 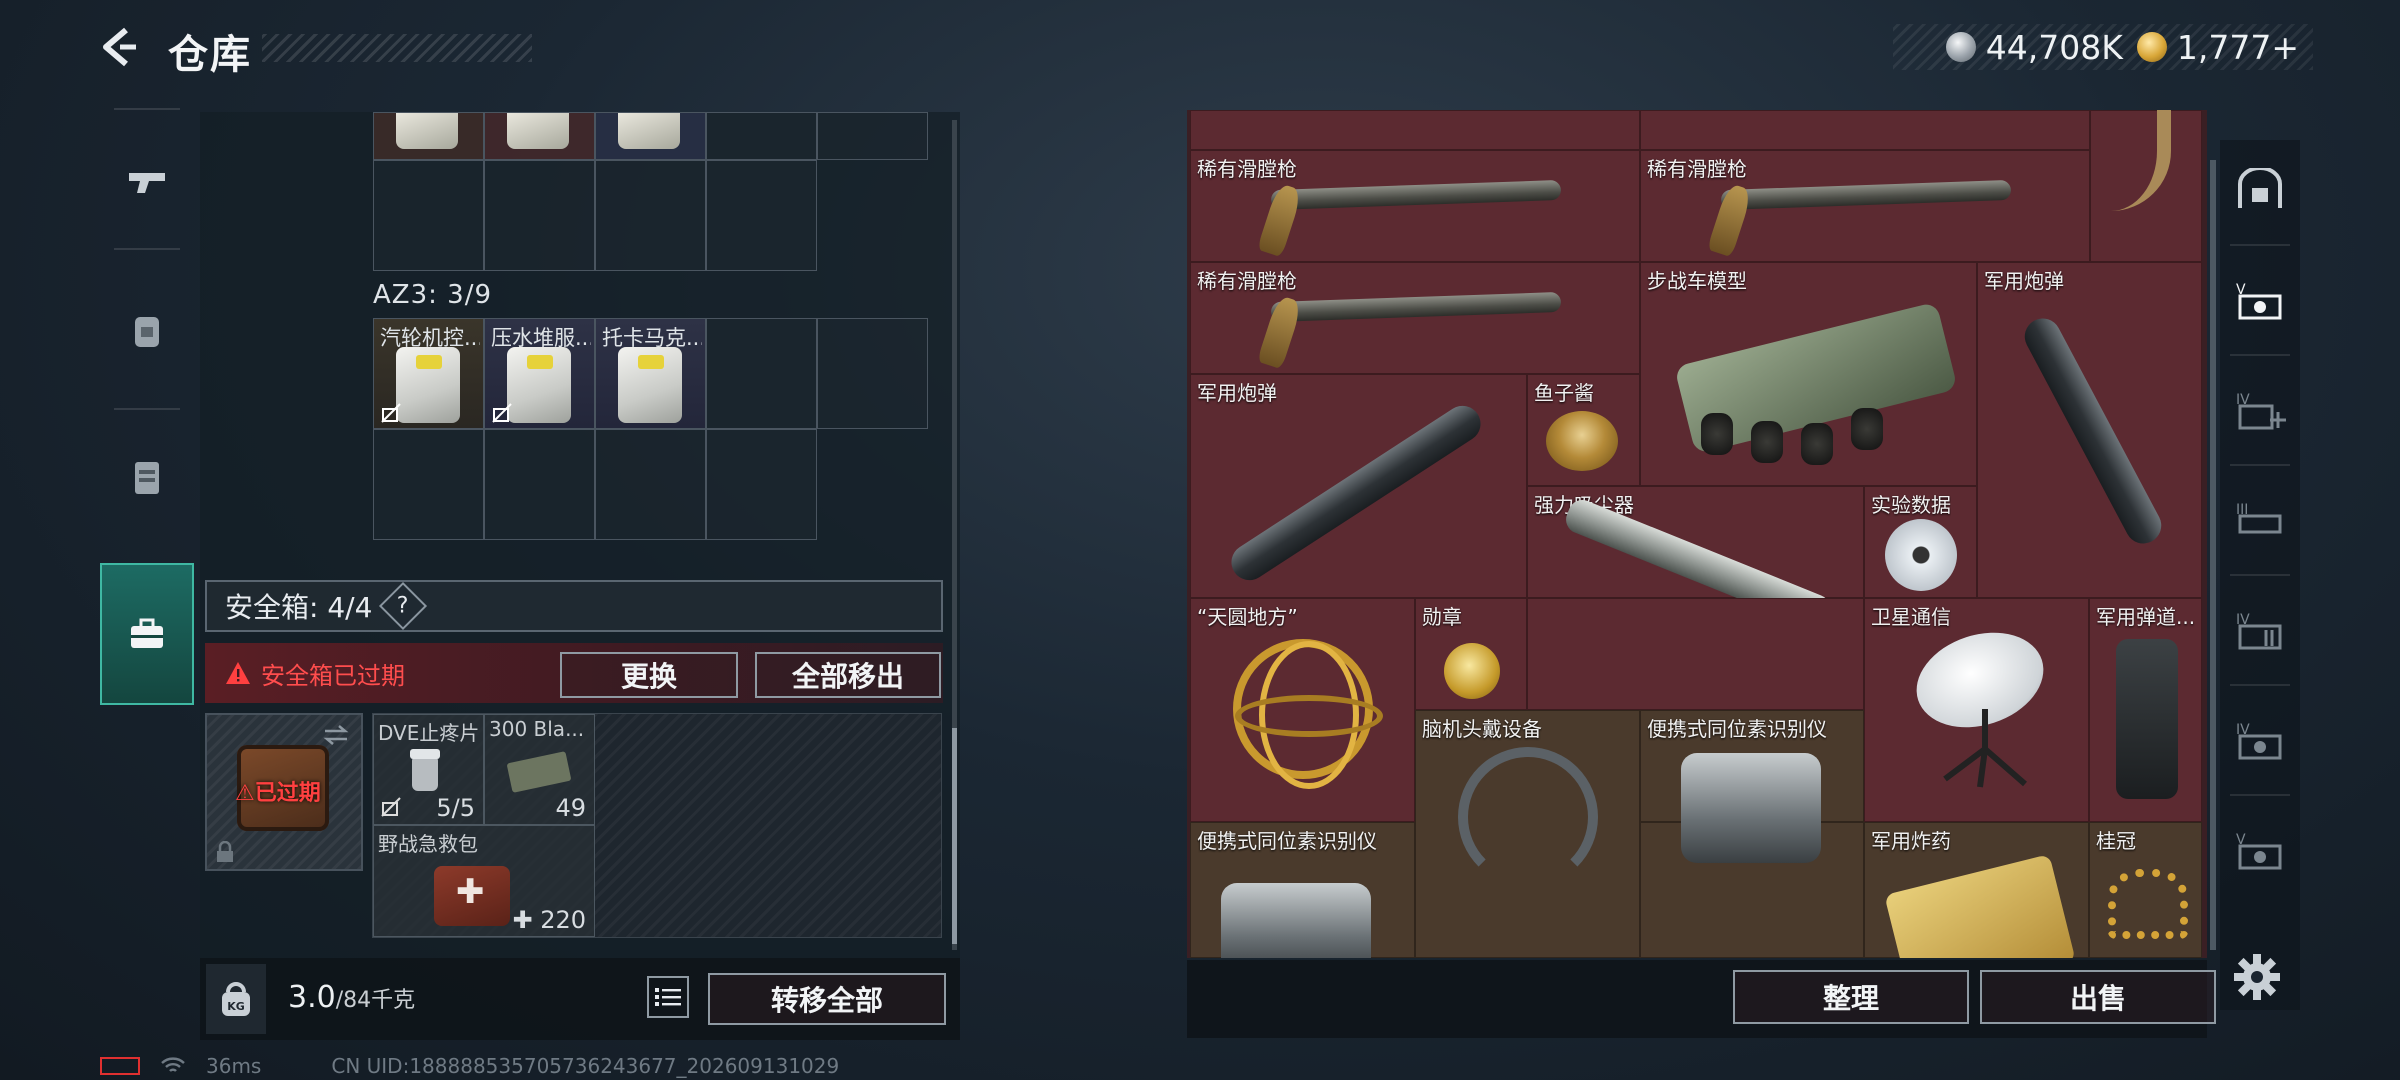 What do you see at coordinates (657, 825) in the screenshot?
I see `safe-box-grid: DVE止疼片 5/5 300 Bla... 49 野战急救包 ✚ 220` at bounding box center [657, 825].